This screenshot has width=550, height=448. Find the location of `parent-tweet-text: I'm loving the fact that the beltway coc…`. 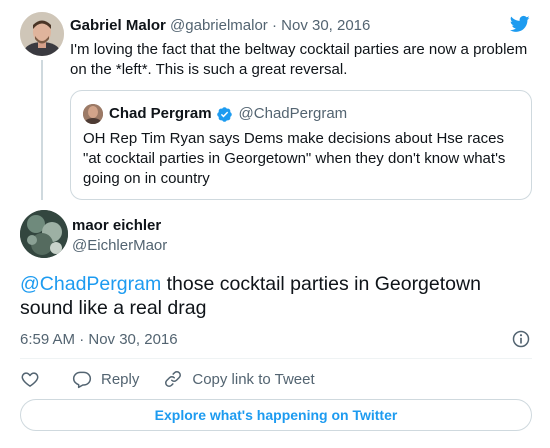

parent-tweet-text: I'm loving the fact that the beltway coc… is located at coordinates (299, 59).